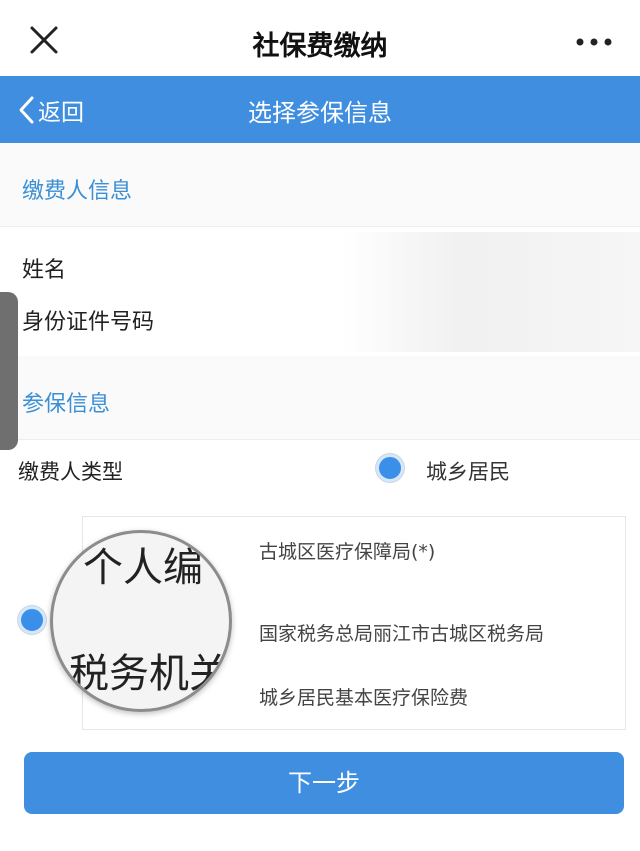 The height and width of the screenshot is (851, 640). What do you see at coordinates (70, 472) in the screenshot?
I see `payer-type-label: 缴费人类型` at bounding box center [70, 472].